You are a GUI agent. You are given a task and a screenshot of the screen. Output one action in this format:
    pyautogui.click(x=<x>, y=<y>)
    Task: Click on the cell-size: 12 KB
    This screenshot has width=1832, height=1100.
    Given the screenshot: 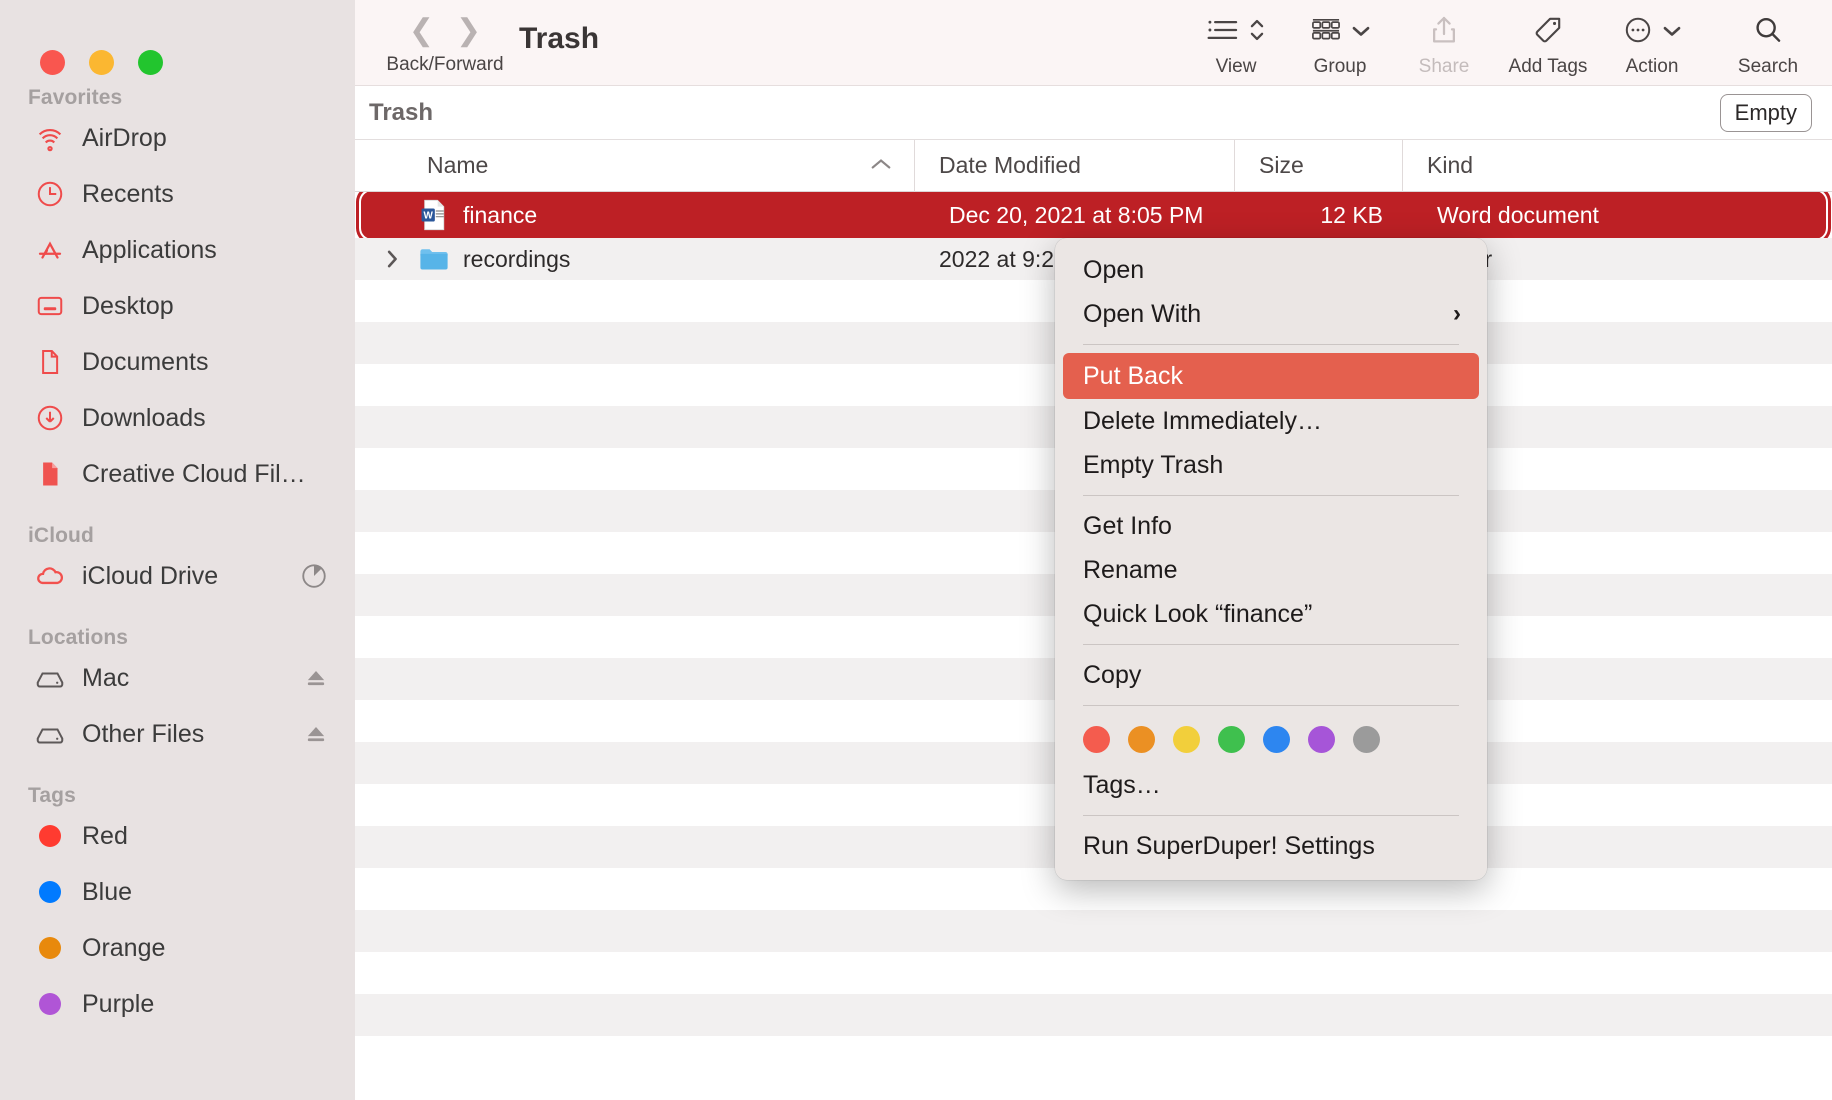 What is the action you would take?
    pyautogui.click(x=1351, y=214)
    